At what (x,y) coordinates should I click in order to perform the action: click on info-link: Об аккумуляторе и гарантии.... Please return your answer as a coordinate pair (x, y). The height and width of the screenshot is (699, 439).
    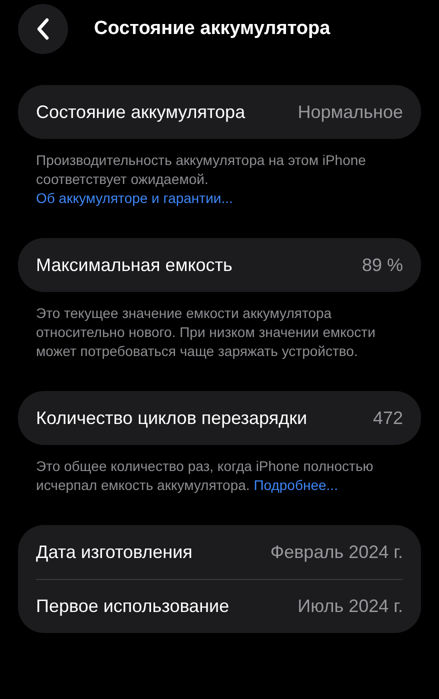
    Looking at the image, I should click on (134, 198).